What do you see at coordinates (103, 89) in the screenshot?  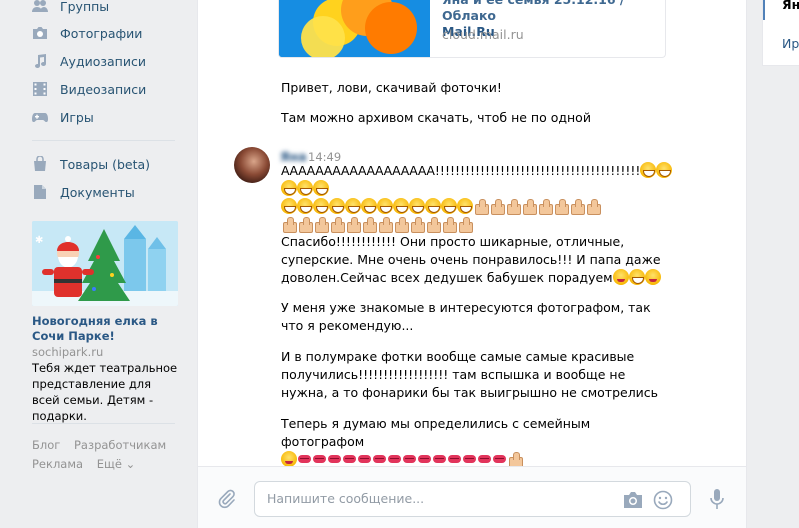 I see `sidebar-item-label: Видеозаписи` at bounding box center [103, 89].